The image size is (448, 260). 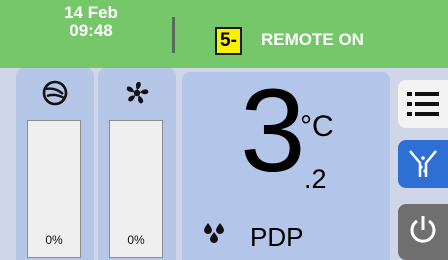 I want to click on menu-button, so click(x=423, y=104).